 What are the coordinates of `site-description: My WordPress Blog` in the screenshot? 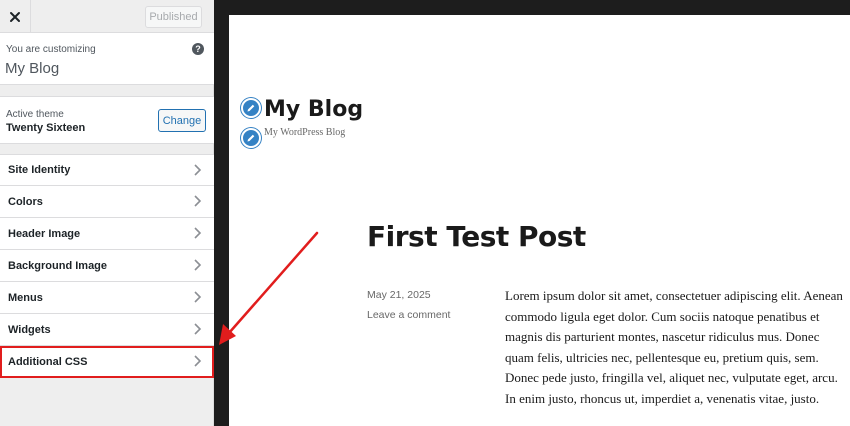 It's located at (305, 132).